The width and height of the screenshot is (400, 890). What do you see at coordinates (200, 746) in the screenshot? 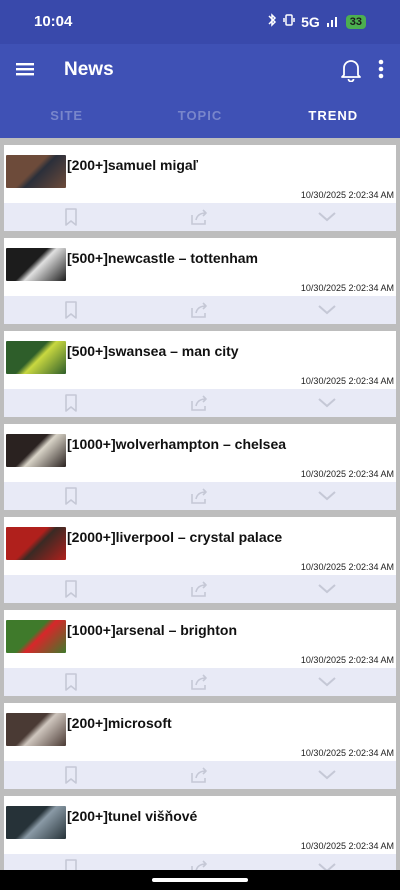
I see `article-card: [200+]microsoft 10/30/2025 2:02:34 AM` at bounding box center [200, 746].